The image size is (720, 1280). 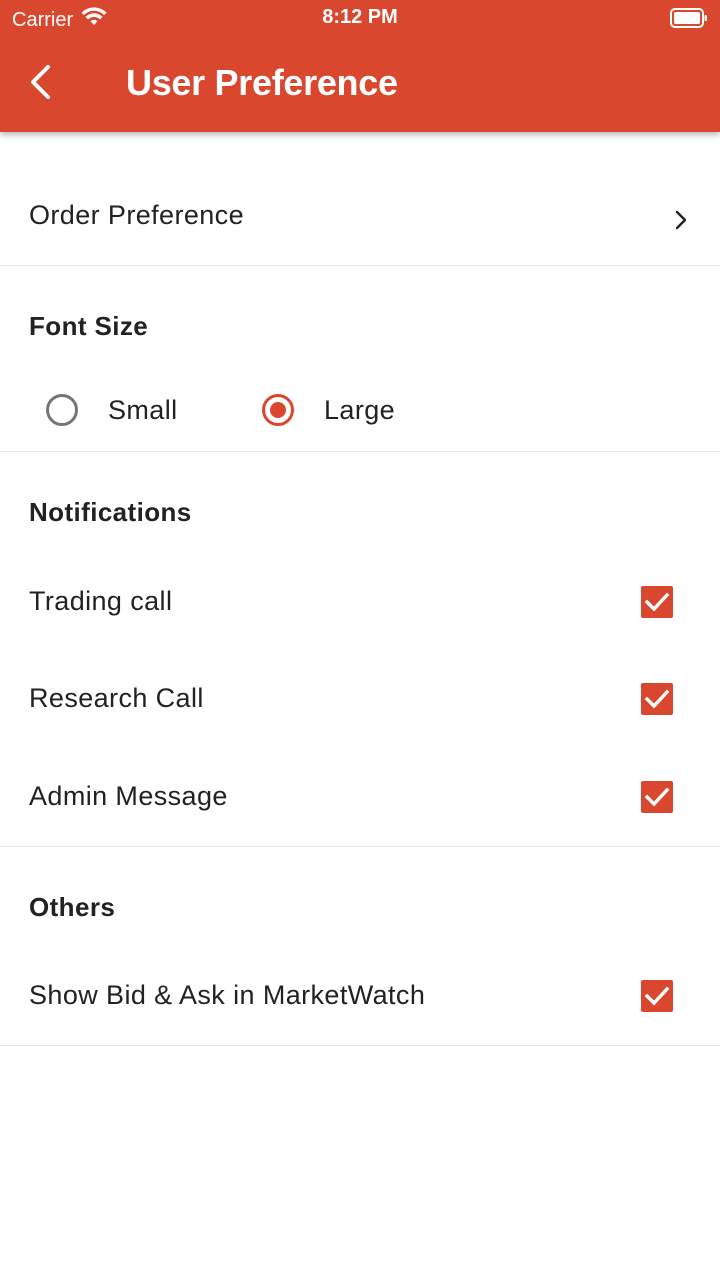 I want to click on notification-admin-message-row: Admin Message, so click(x=360, y=797).